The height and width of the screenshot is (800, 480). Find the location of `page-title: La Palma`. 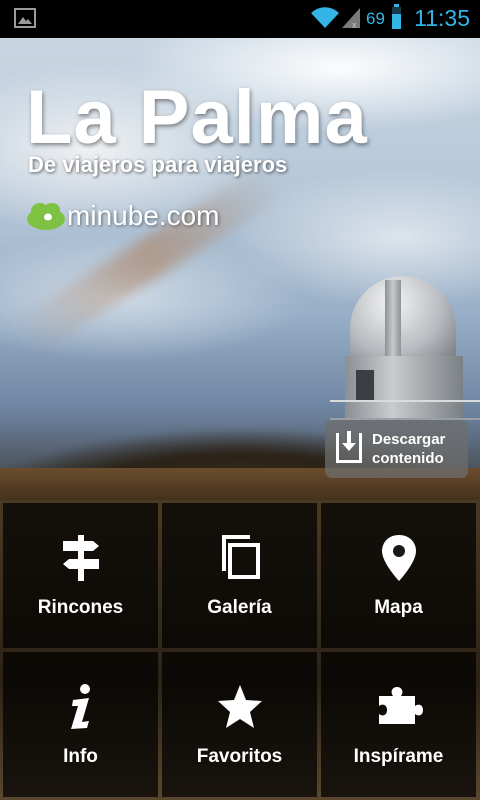

page-title: La Palma is located at coordinates (197, 117).